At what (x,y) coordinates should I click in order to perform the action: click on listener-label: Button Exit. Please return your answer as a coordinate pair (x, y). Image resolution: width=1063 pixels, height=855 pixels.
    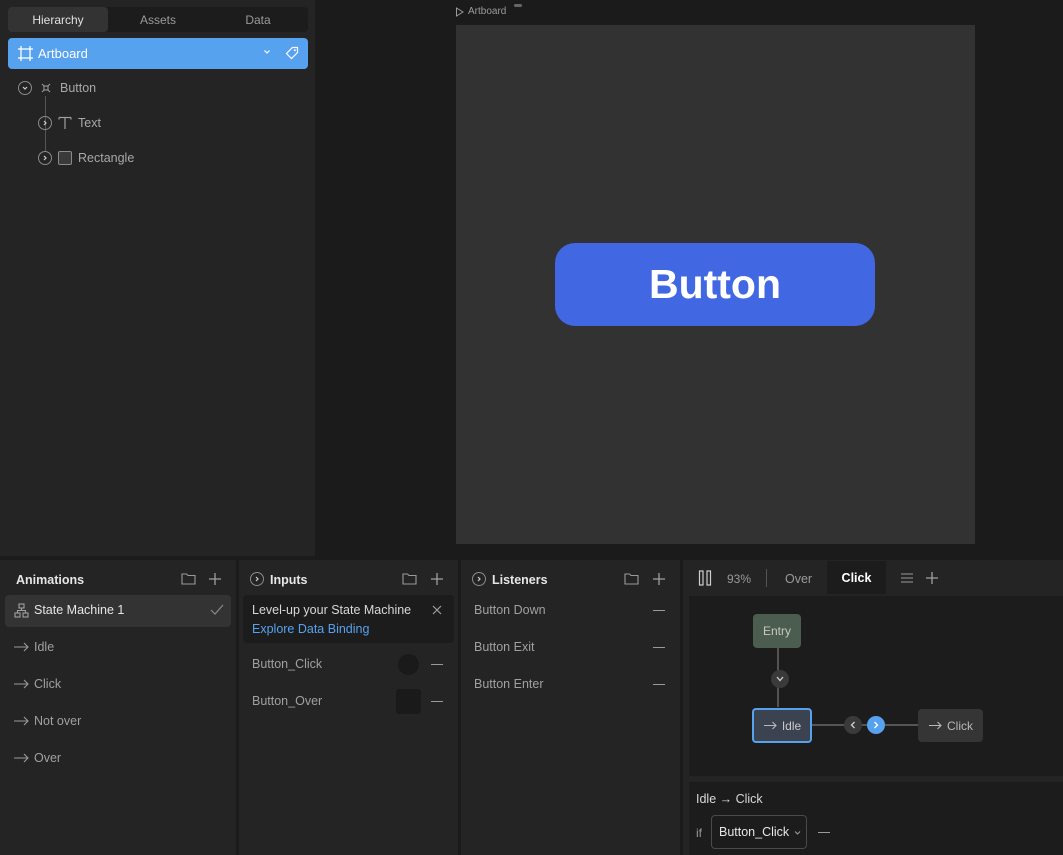
    Looking at the image, I should click on (504, 647).